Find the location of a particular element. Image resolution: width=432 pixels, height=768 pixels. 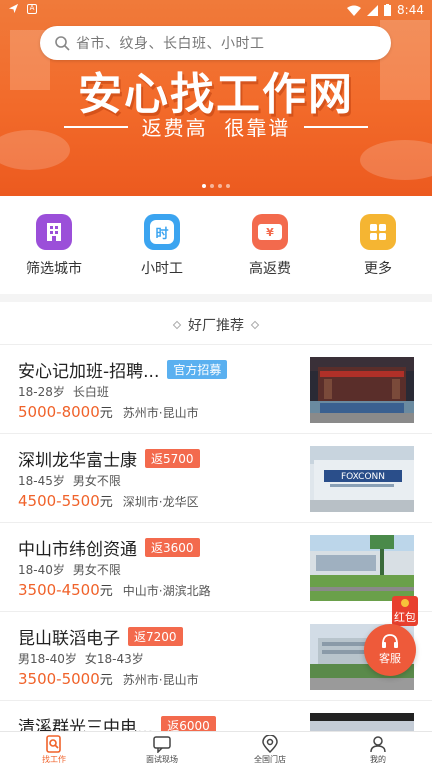

job-location: 深圳市·龙华区 is located at coordinates (160, 502).